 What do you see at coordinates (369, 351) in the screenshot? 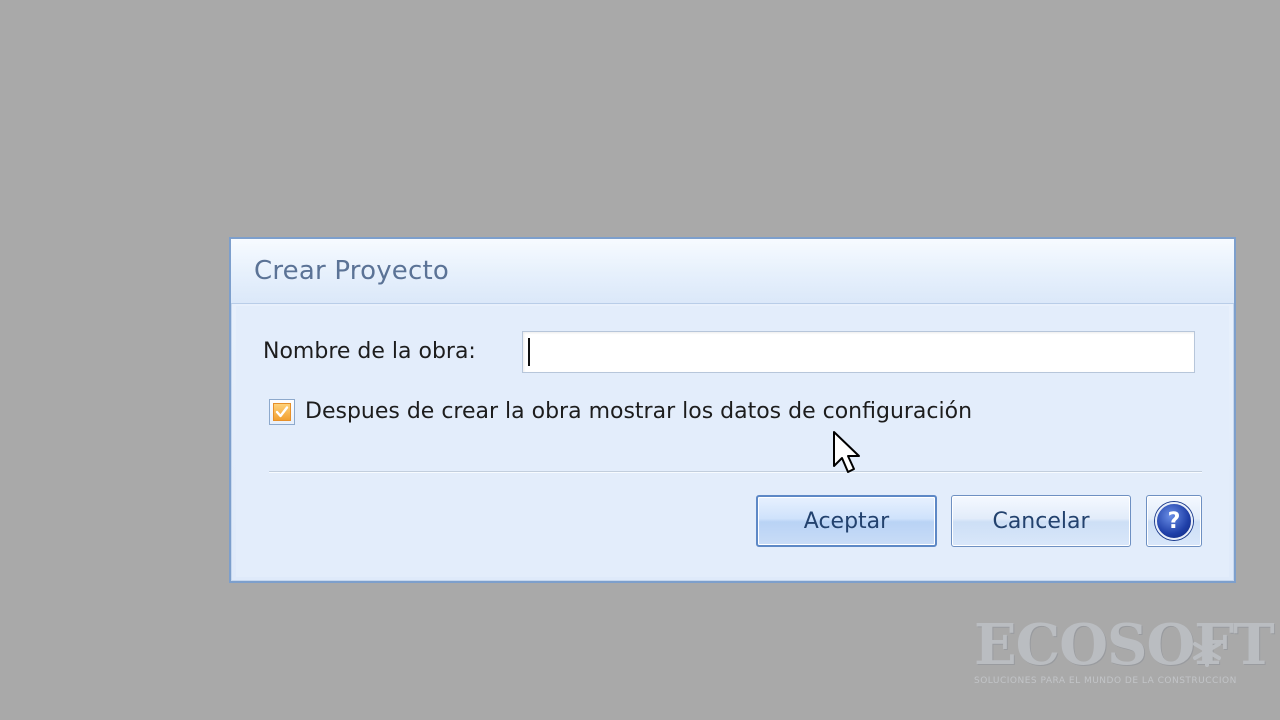
I see `project-name-label: Nombre de la obra:` at bounding box center [369, 351].